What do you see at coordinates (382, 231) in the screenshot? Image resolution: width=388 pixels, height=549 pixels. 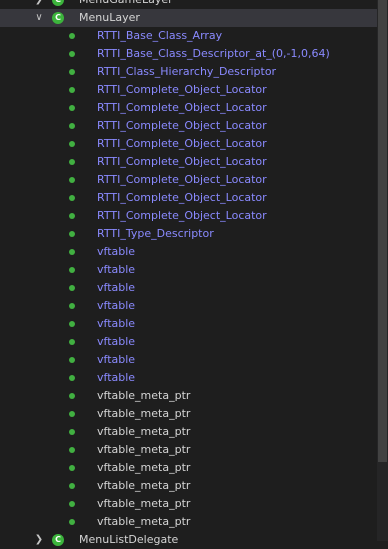 I see `scrollbar-thumb` at bounding box center [382, 231].